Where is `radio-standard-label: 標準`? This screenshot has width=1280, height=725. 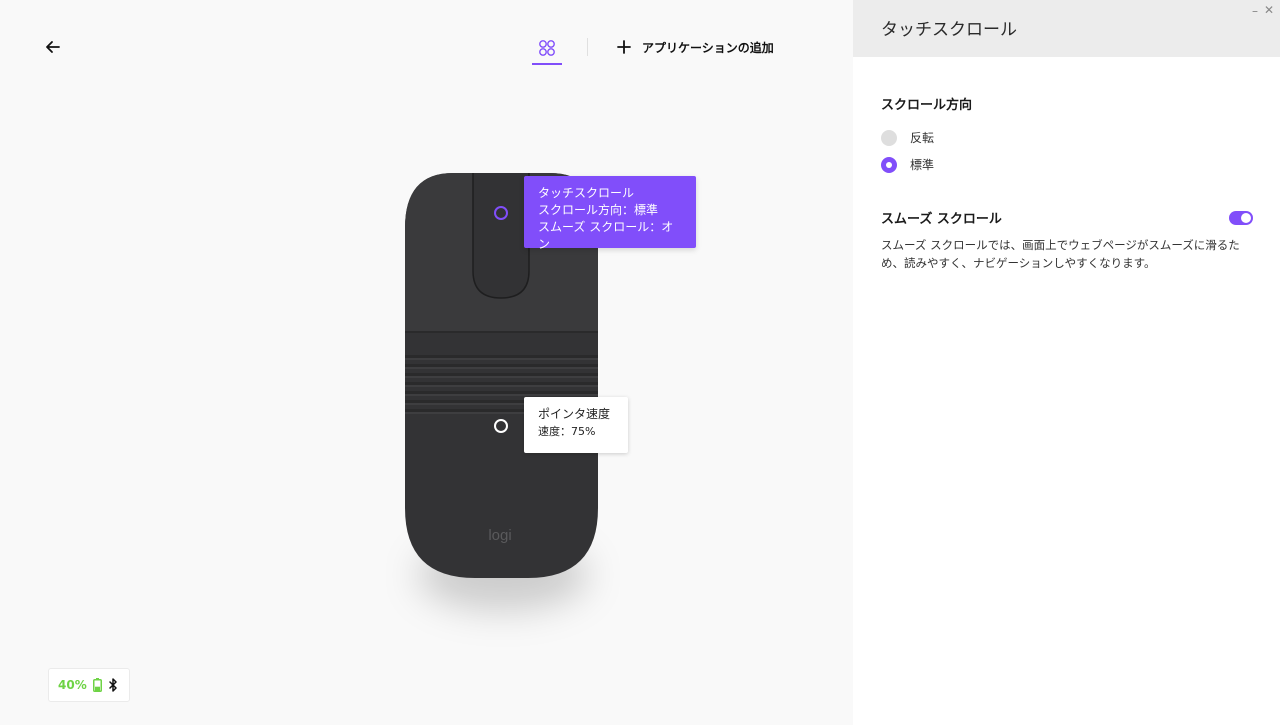
radio-standard-label: 標準 is located at coordinates (922, 165).